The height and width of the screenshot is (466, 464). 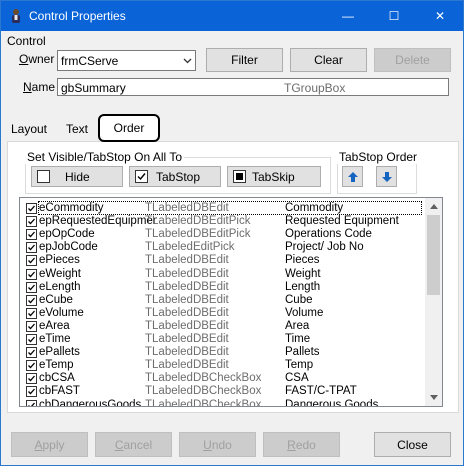 I want to click on clear-button-label: Clear, so click(x=328, y=60).